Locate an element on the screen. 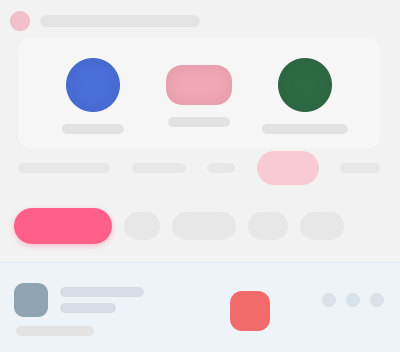 This screenshot has width=400, height=352. avatar is located at coordinates (31, 300).